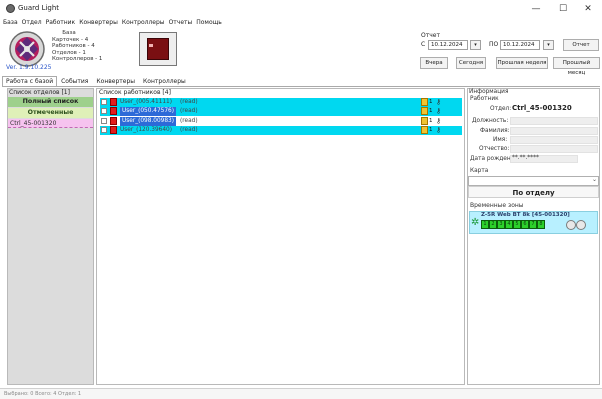 Image resolution: width=602 pixels, height=399 pixels. What do you see at coordinates (27, 49) in the screenshot?
I see `guard-logo-icon` at bounding box center [27, 49].